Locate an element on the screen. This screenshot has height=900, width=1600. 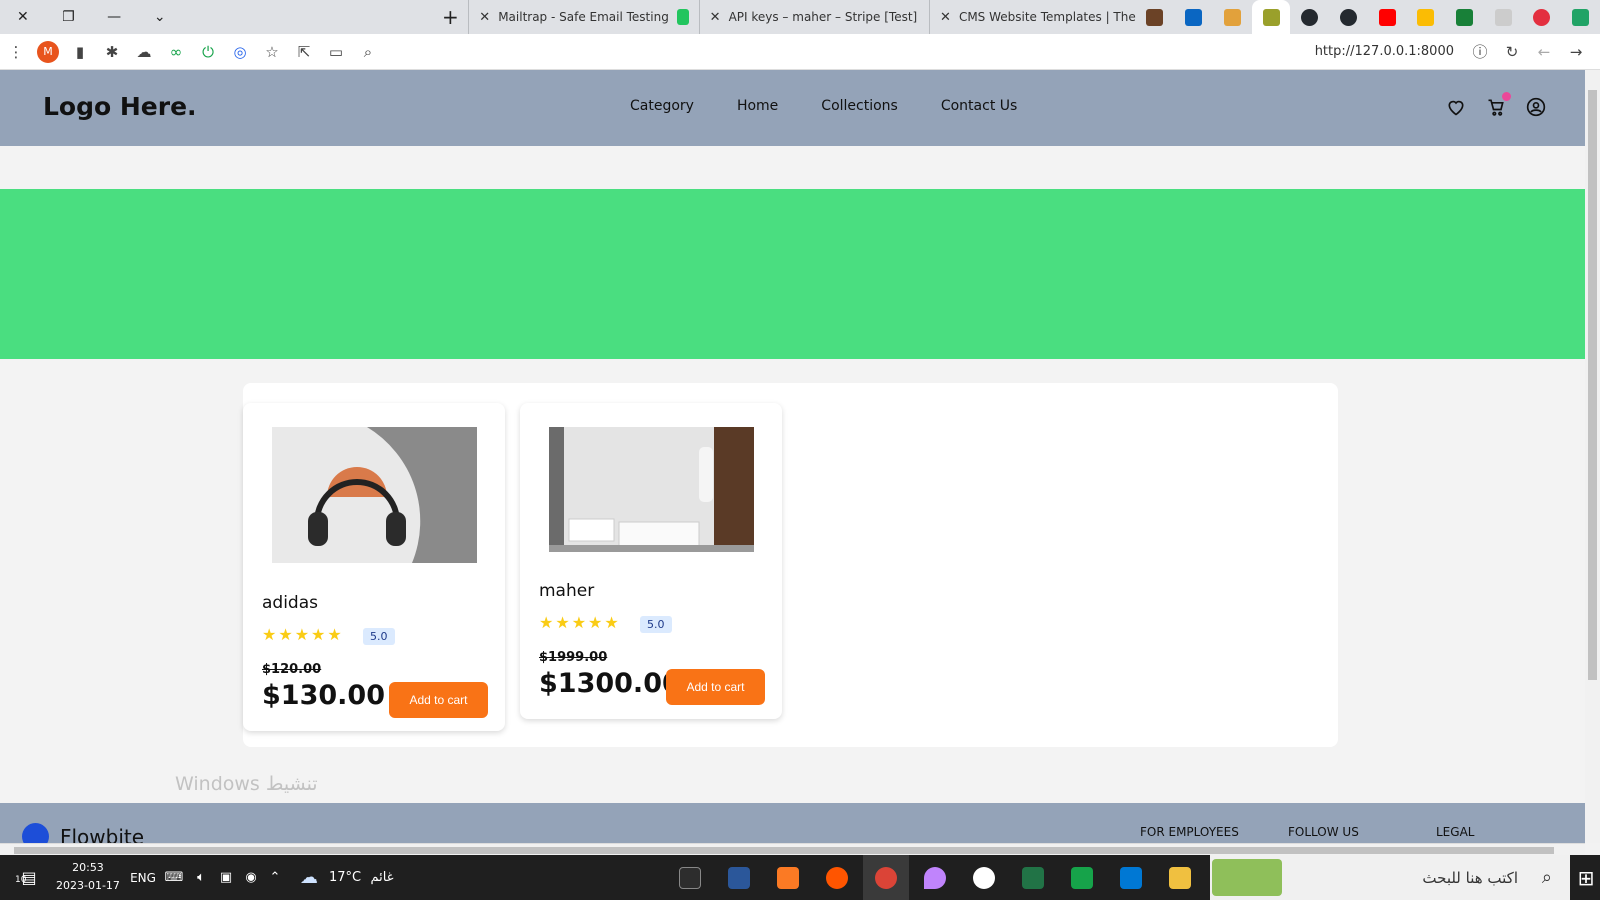
main-nav: Category Home Collections Contact Us is located at coordinates (823, 106).